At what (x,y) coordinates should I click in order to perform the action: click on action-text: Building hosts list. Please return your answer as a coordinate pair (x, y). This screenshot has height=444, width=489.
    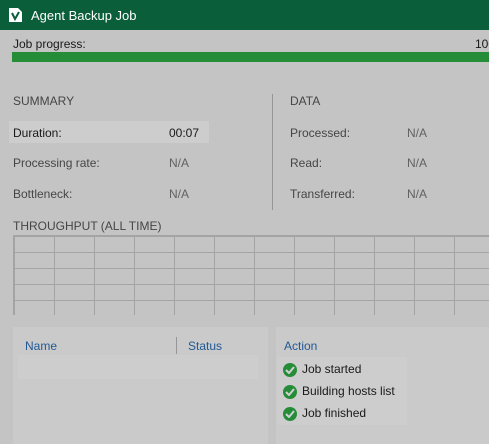
    Looking at the image, I should click on (348, 391).